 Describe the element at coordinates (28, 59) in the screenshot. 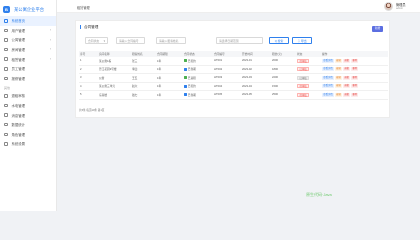

I see `sidebar-item-4: 租赁管理 ›` at that location.